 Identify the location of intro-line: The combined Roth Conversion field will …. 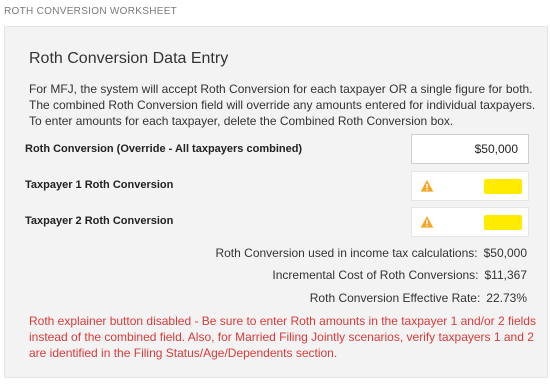
(282, 105).